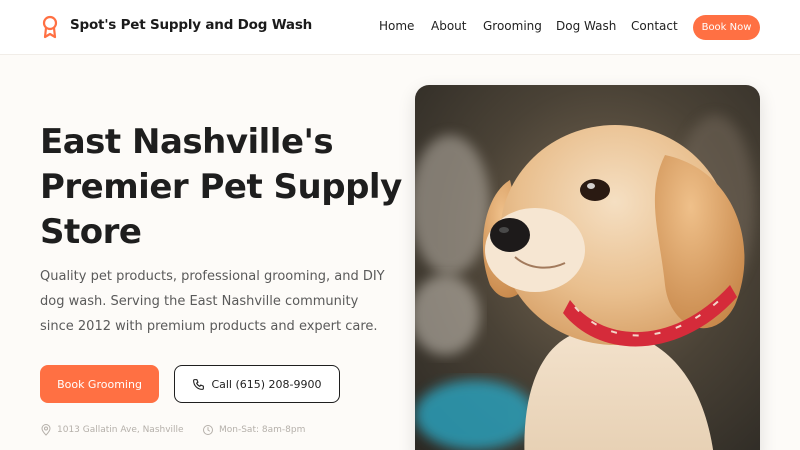  What do you see at coordinates (120, 430) in the screenshot?
I see `address-text: 1013 Gallatin Ave, Nashville` at bounding box center [120, 430].